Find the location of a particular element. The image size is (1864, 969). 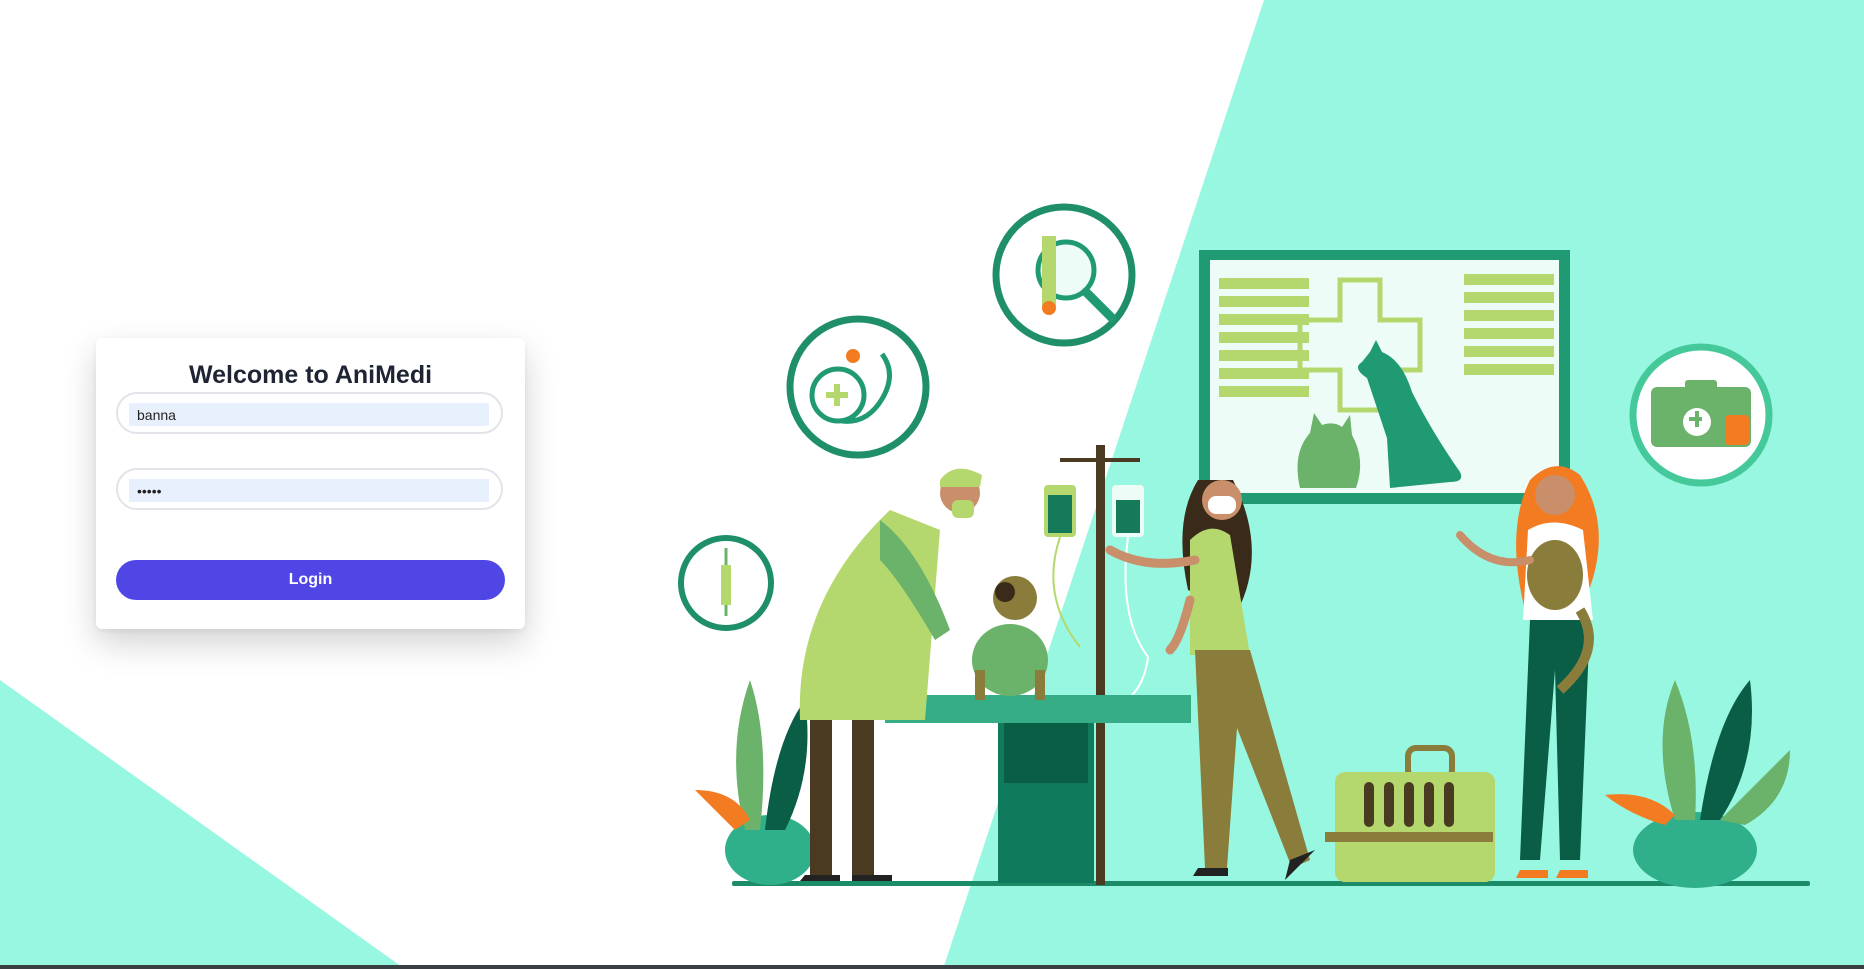

mint-bottom-left-wedge is located at coordinates (202, 824).